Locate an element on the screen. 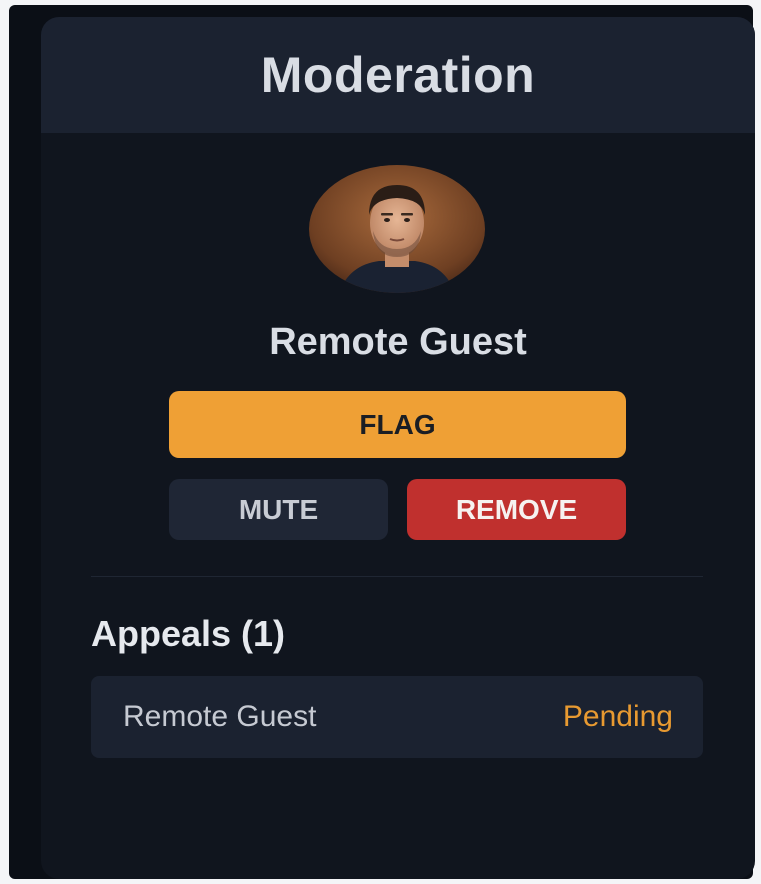 The height and width of the screenshot is (884, 761). panel-header: Moderation is located at coordinates (398, 75).